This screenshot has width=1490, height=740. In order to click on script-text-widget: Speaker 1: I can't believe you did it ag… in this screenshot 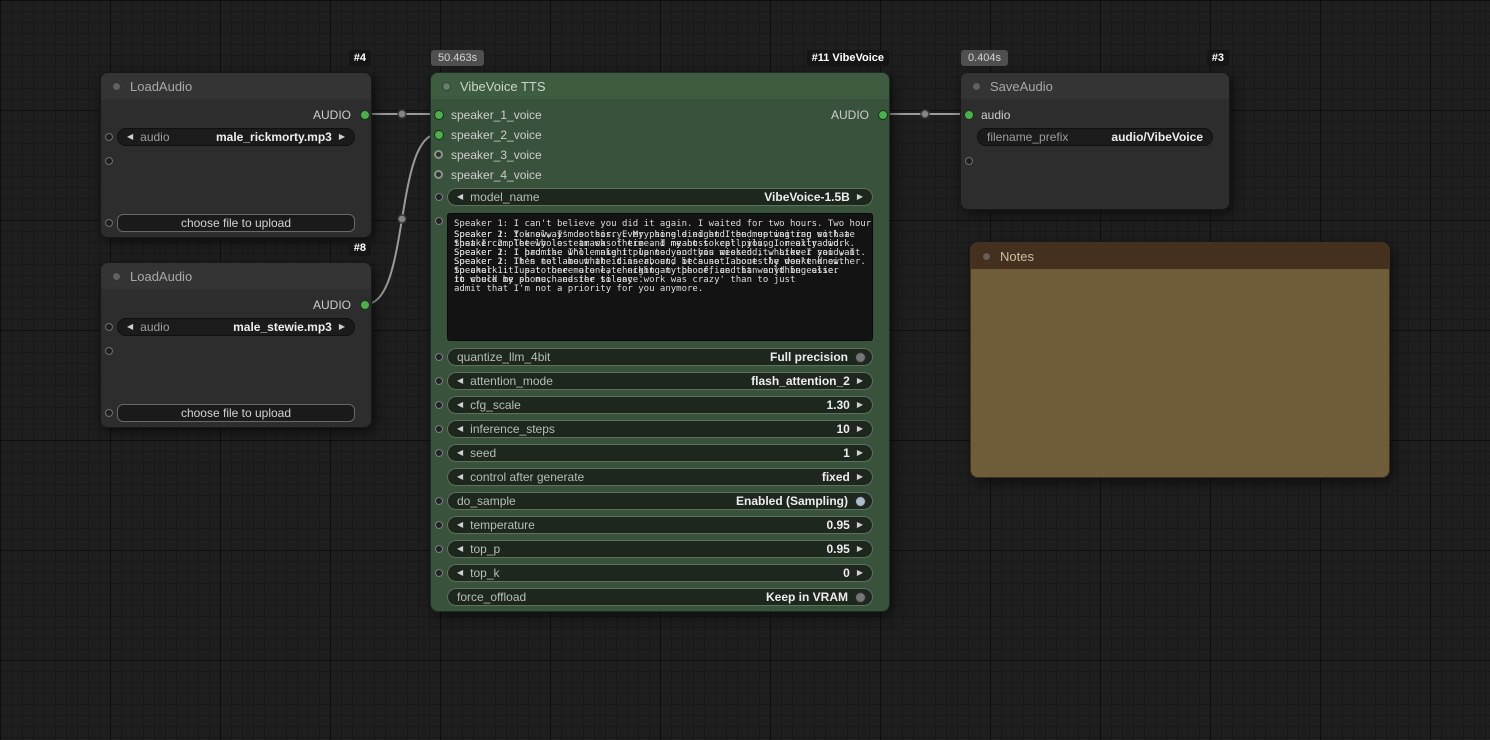, I will do `click(660, 277)`.